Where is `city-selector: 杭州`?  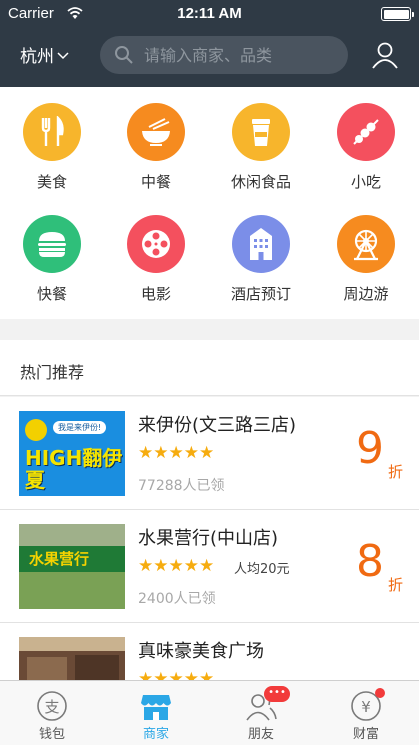
city-selector: 杭州 is located at coordinates (44, 54).